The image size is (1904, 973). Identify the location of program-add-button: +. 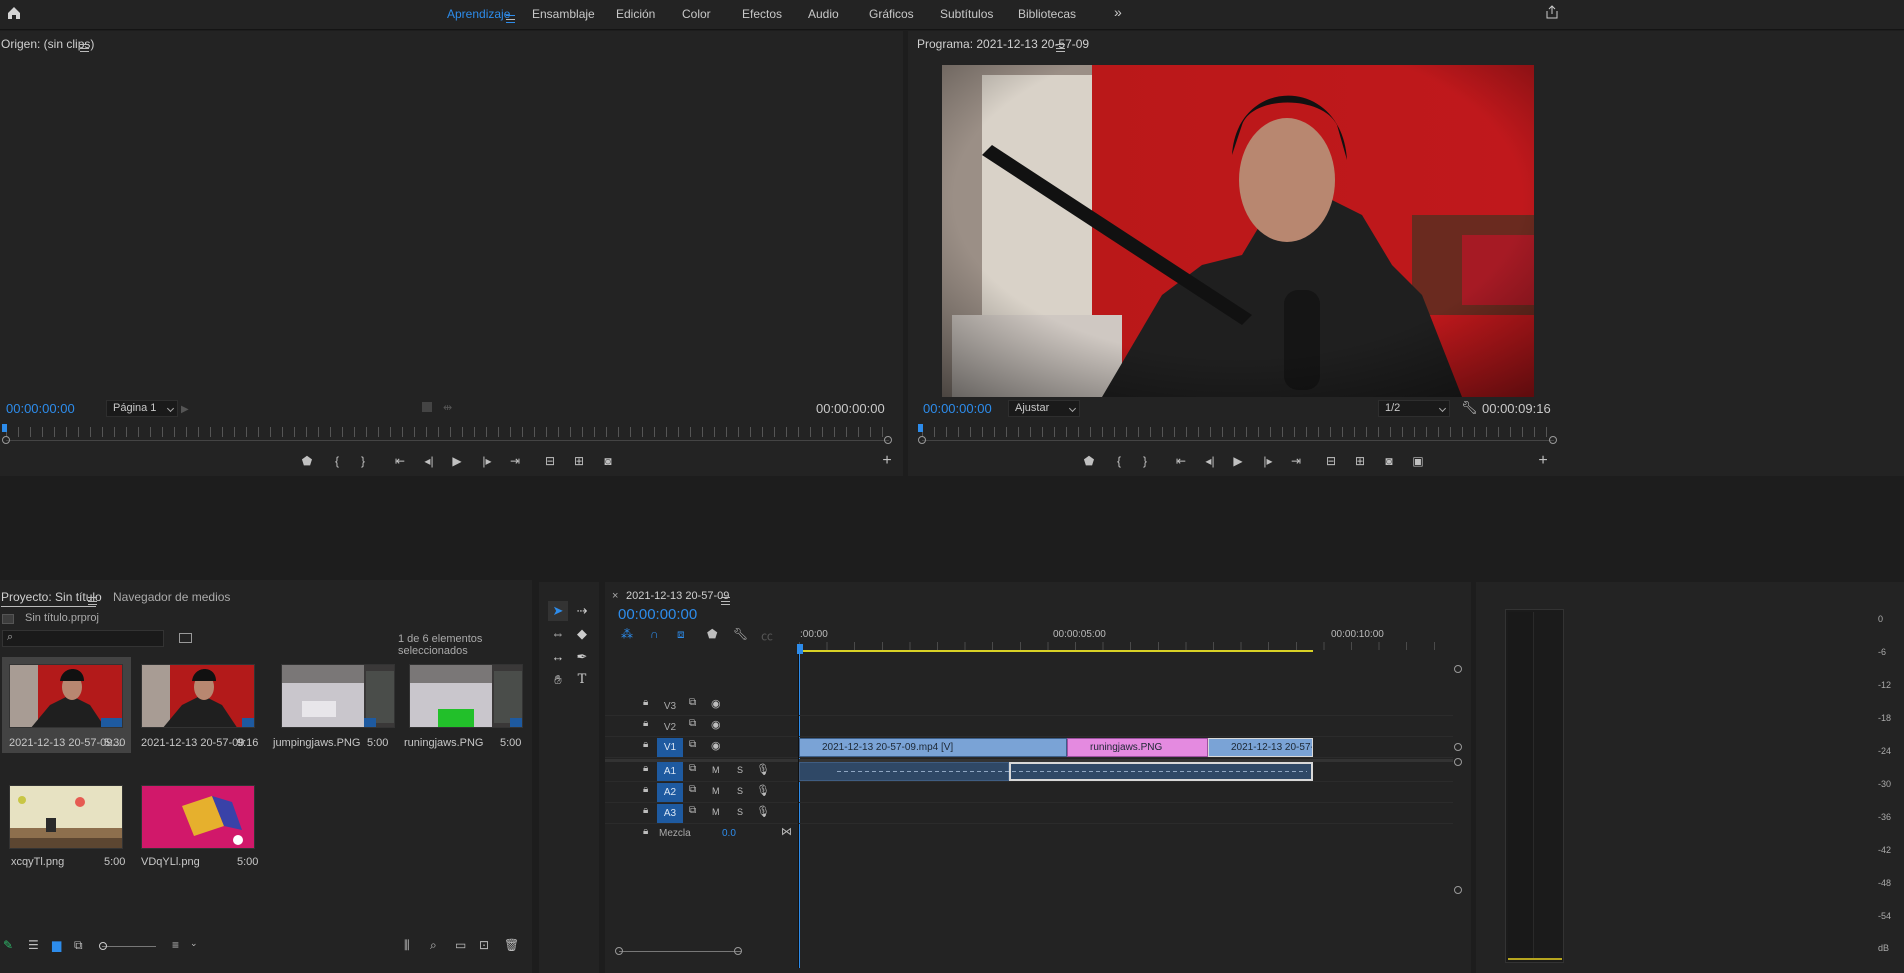
(1543, 461).